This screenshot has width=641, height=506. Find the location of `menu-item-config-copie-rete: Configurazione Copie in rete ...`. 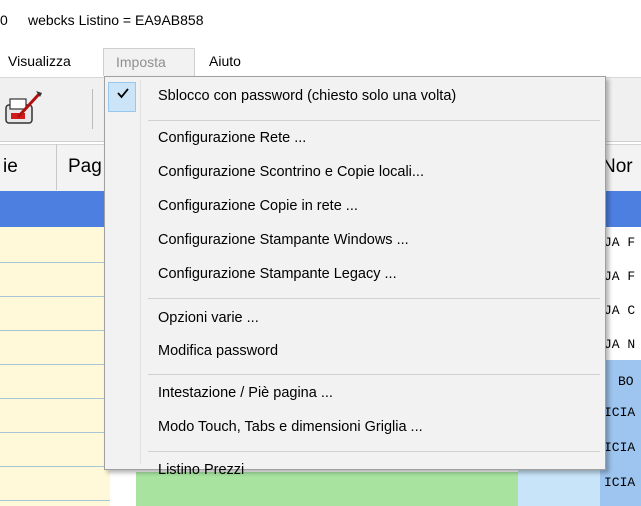

menu-item-config-copie-rete: Configurazione Copie in rete ... is located at coordinates (258, 206).